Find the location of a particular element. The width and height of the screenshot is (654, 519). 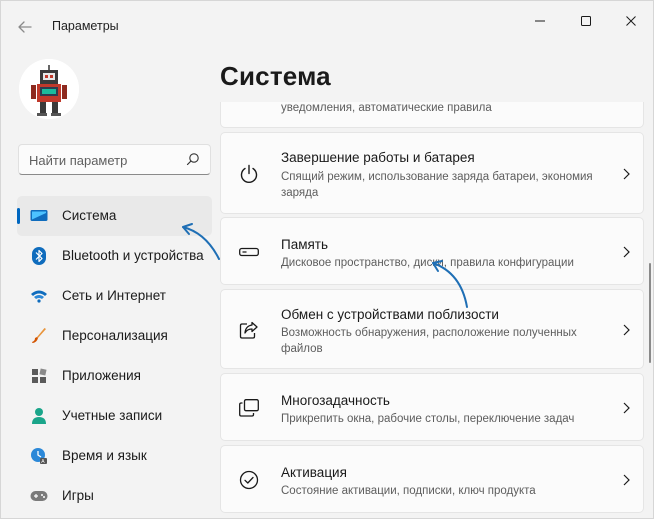

title-bar: Параметры is located at coordinates (327, 26).